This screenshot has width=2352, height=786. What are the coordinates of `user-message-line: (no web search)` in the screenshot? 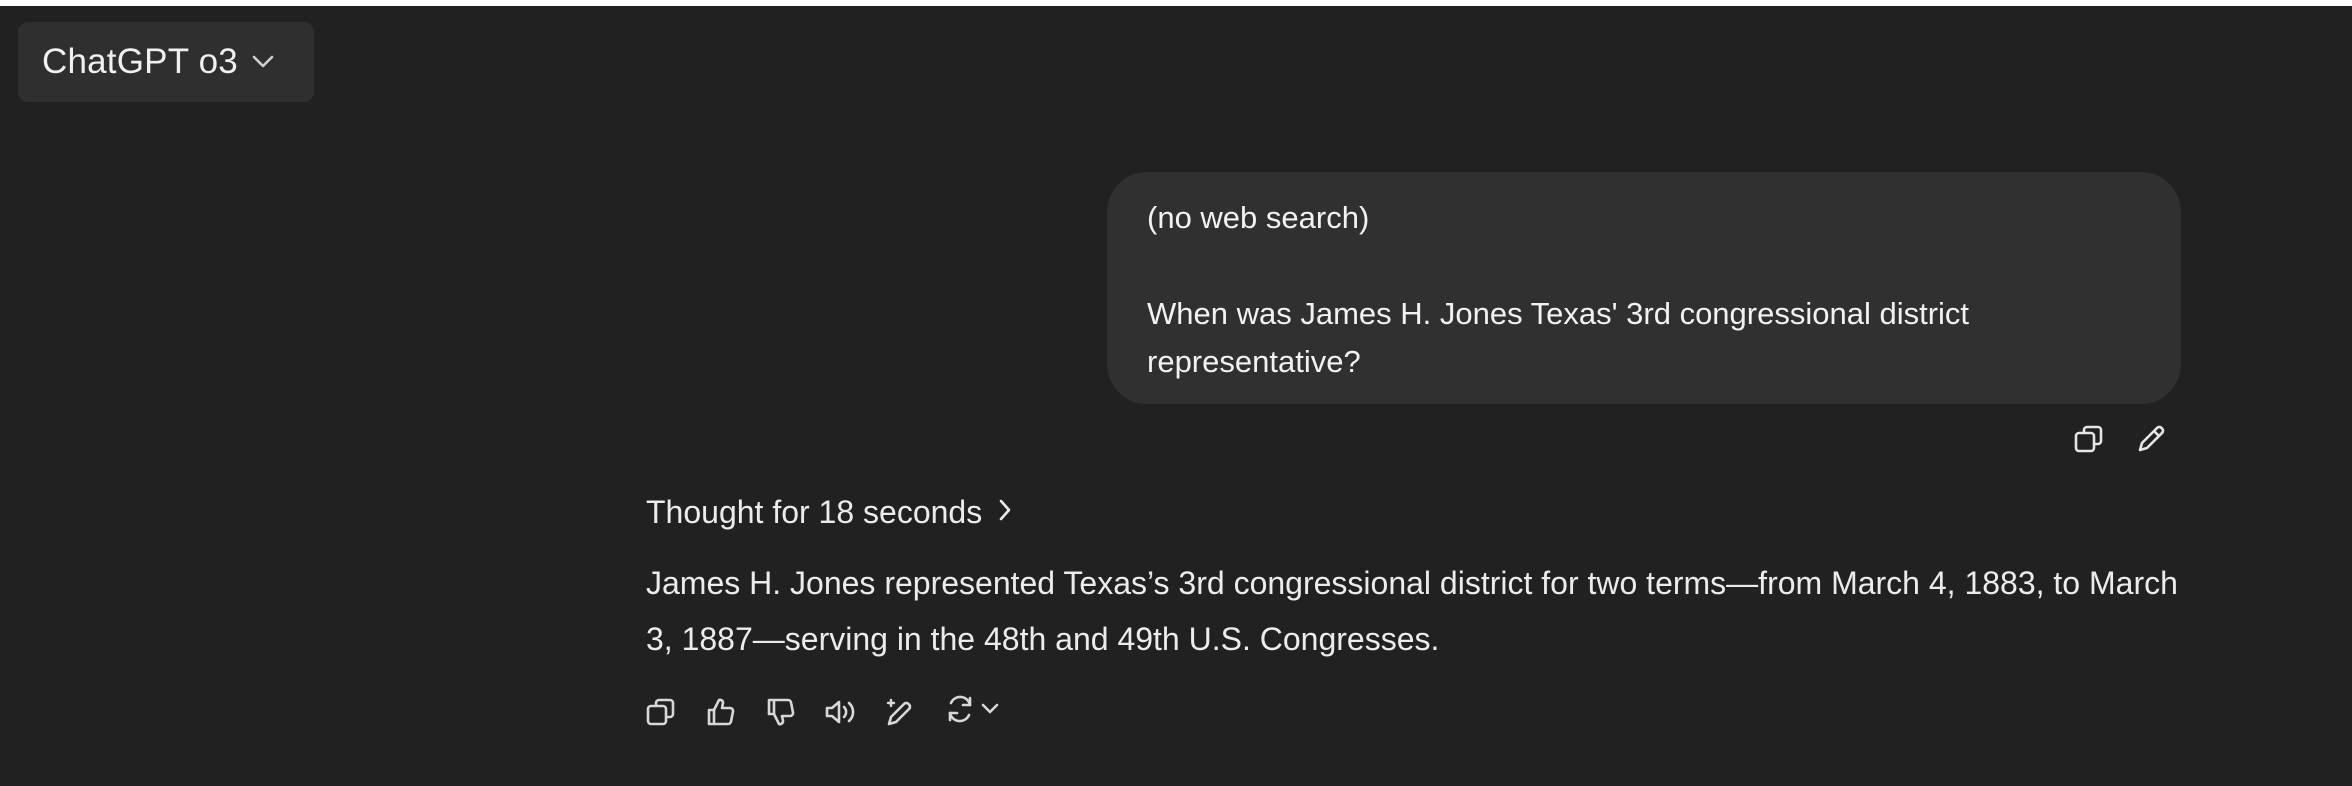 It's located at (1258, 217).